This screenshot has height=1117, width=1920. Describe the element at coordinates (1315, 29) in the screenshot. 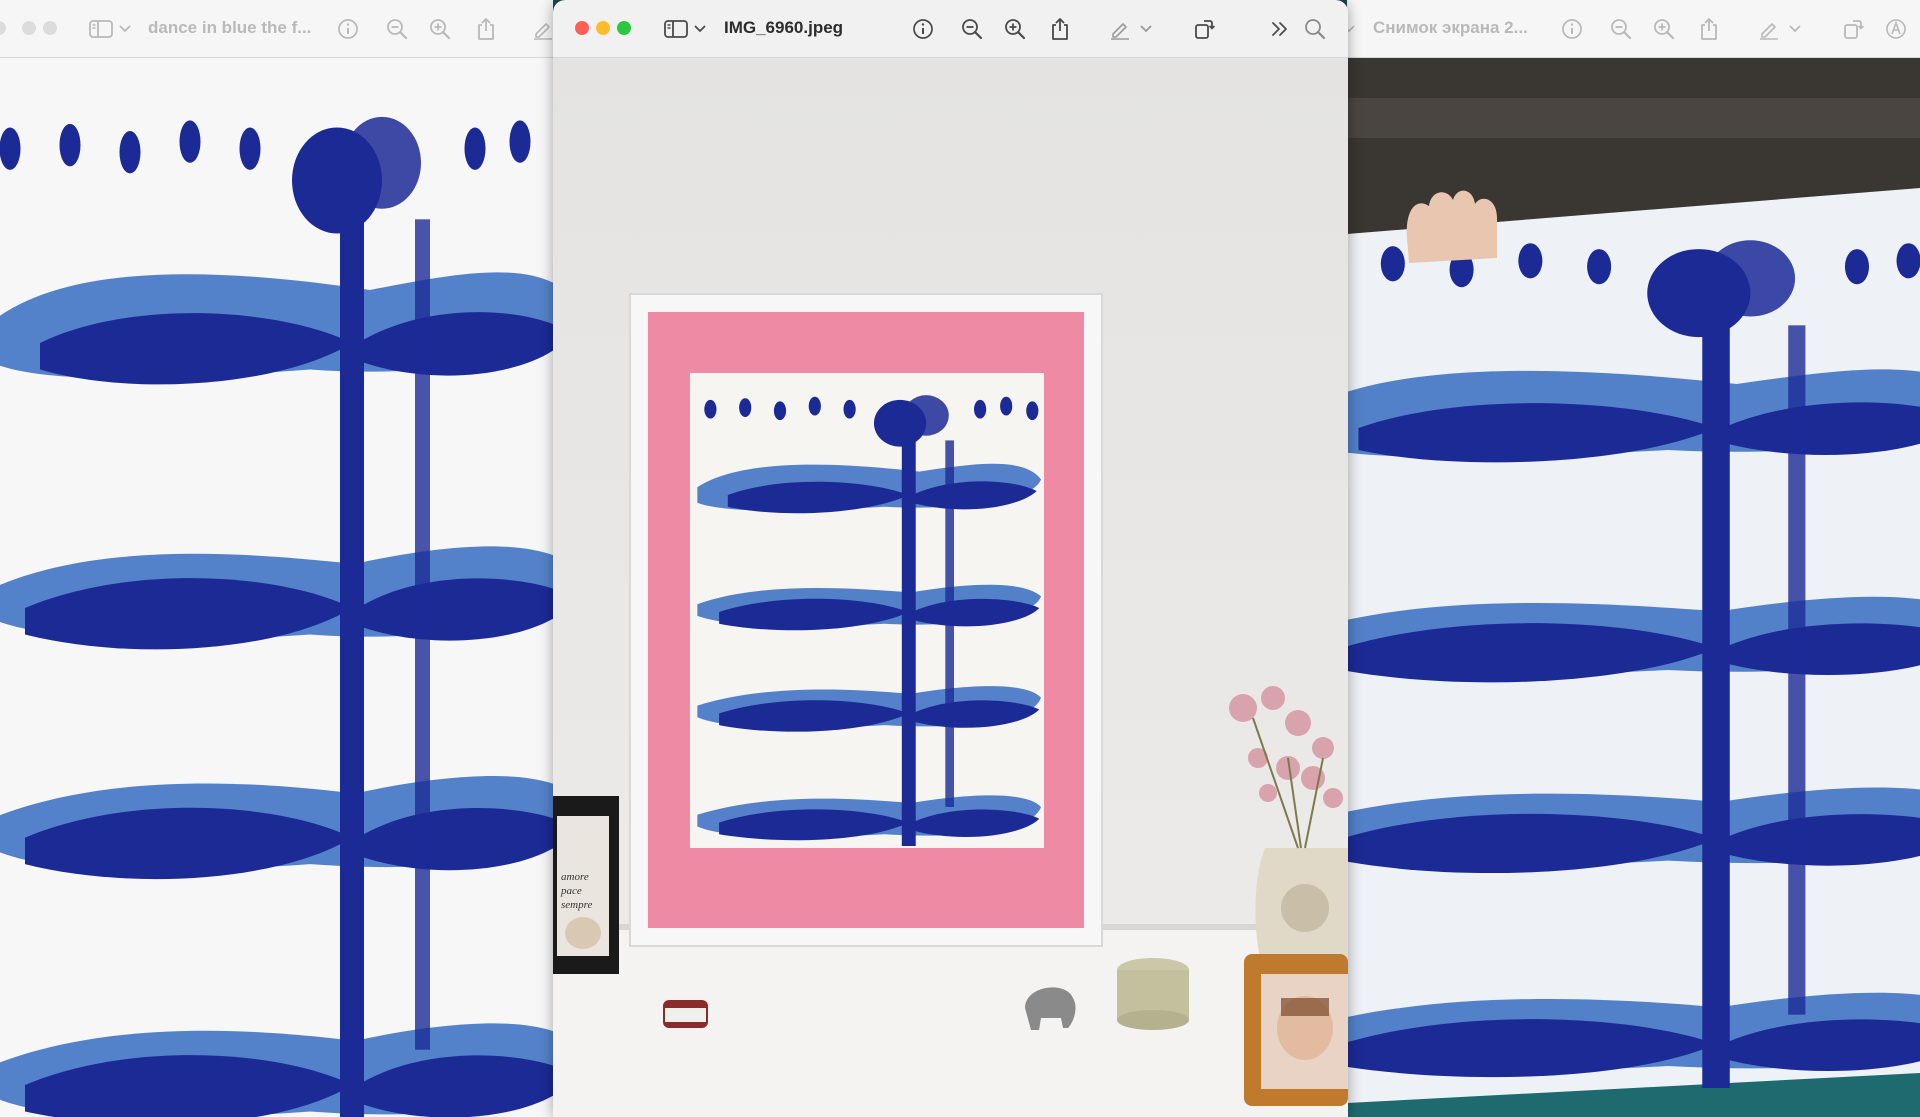

I see `search-icon` at that location.